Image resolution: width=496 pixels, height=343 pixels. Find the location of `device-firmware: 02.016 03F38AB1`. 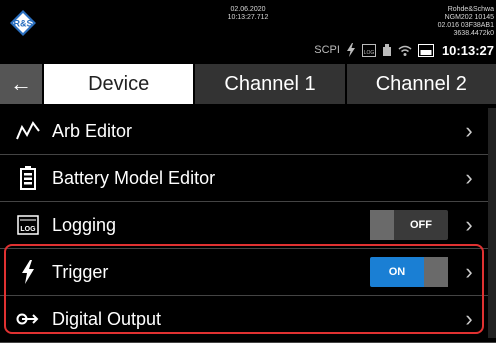

device-firmware: 02.016 03F38AB1 is located at coordinates (465, 25).